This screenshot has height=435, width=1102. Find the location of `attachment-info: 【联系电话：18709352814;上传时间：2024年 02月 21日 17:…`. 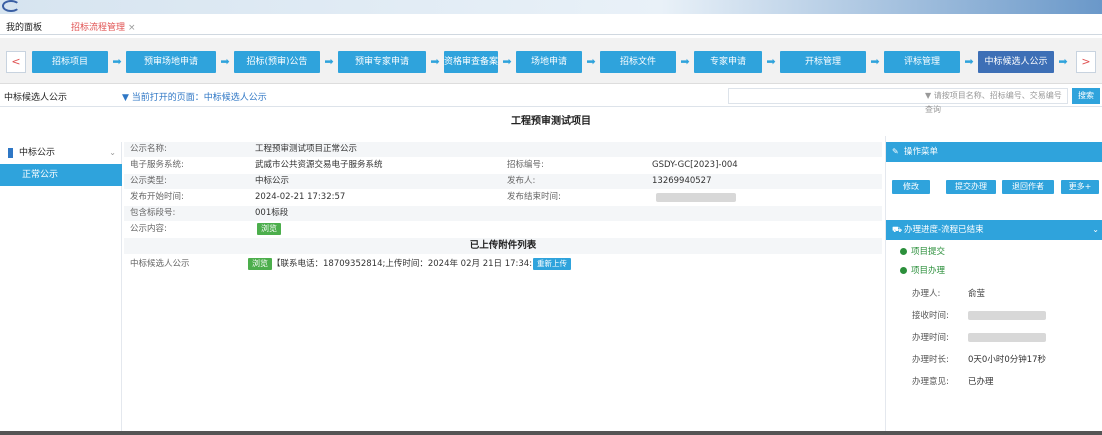

attachment-info: 【联系电话：18709352814;上传时间：2024年 02月 21日 17:… is located at coordinates (412, 264).